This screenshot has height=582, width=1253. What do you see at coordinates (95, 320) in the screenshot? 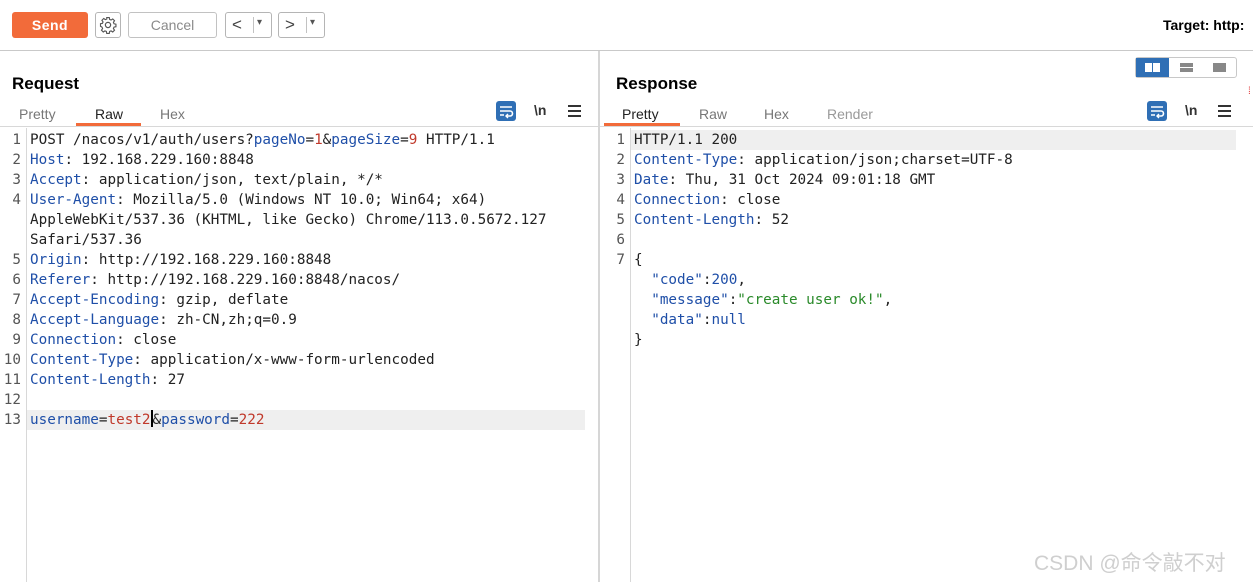
I see `code-token: Accept-Language` at bounding box center [95, 320].